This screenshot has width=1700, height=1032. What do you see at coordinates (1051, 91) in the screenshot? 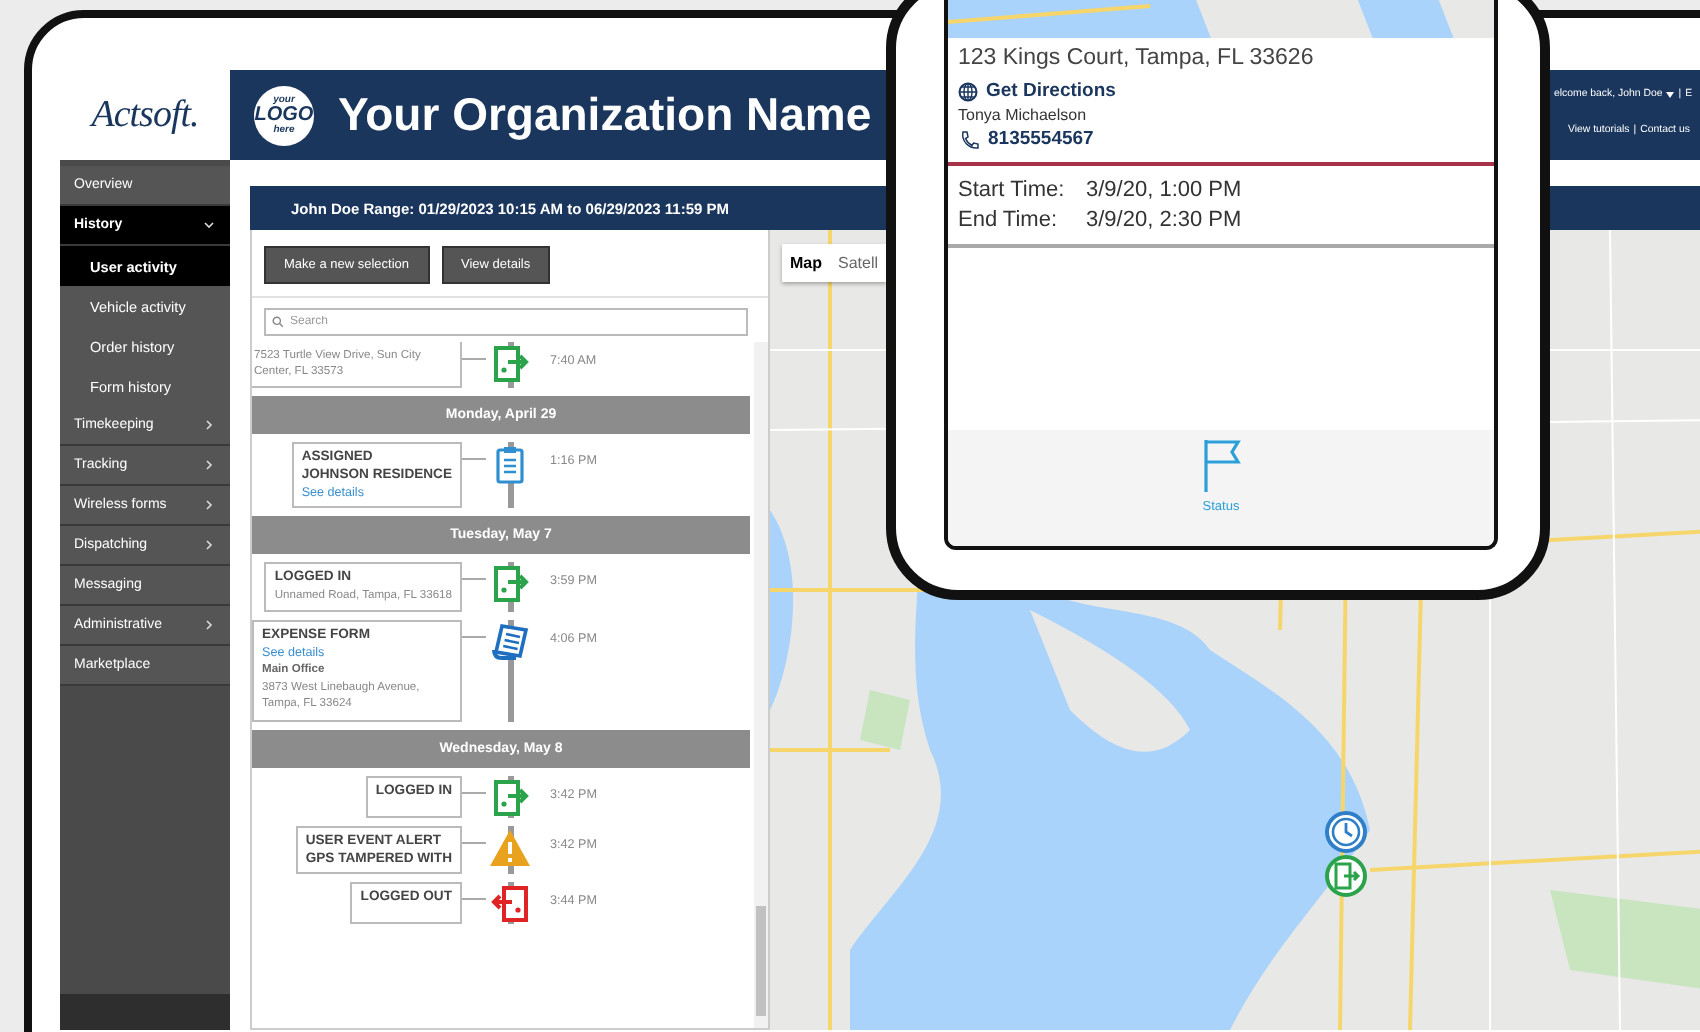
I see `directions-link: Get Directions` at bounding box center [1051, 91].